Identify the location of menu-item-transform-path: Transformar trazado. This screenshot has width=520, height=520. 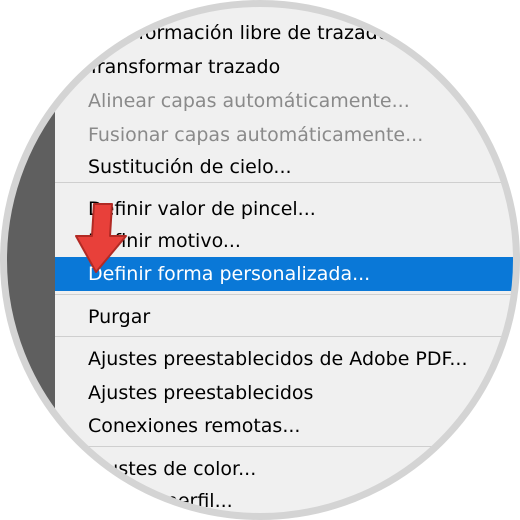
(285, 67).